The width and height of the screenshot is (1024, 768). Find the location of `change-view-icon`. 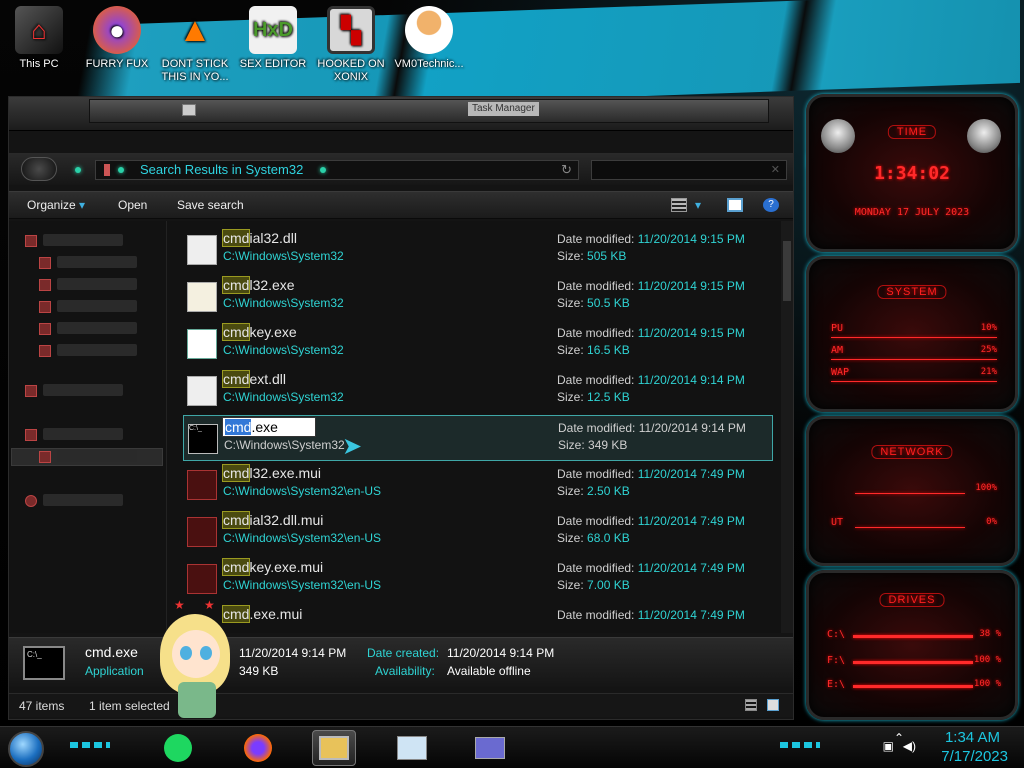

change-view-icon is located at coordinates (679, 205).